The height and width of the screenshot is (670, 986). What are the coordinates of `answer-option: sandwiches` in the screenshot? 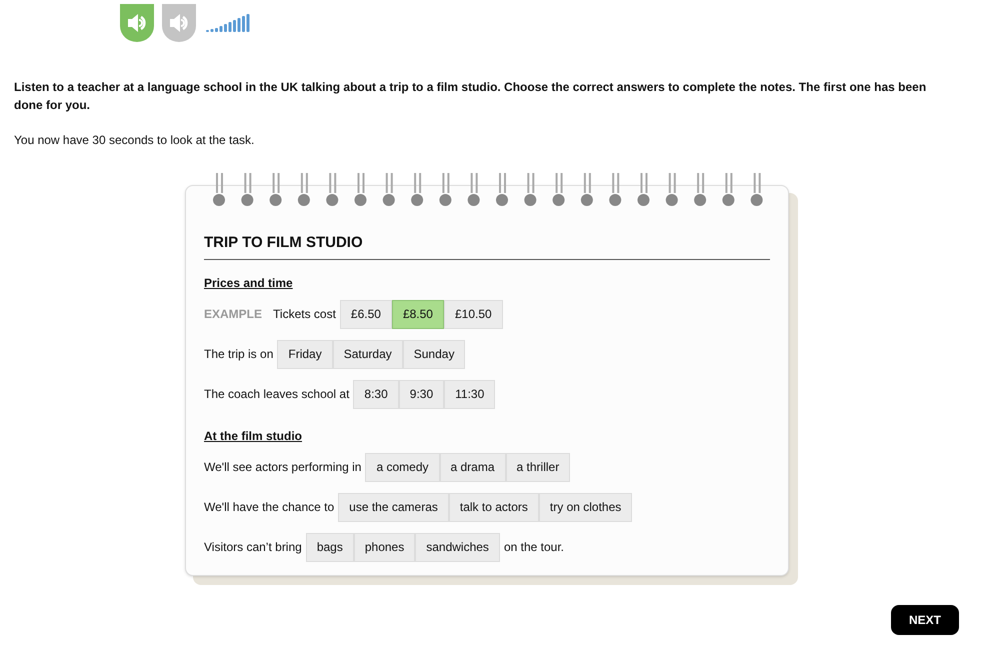 It's located at (457, 547).